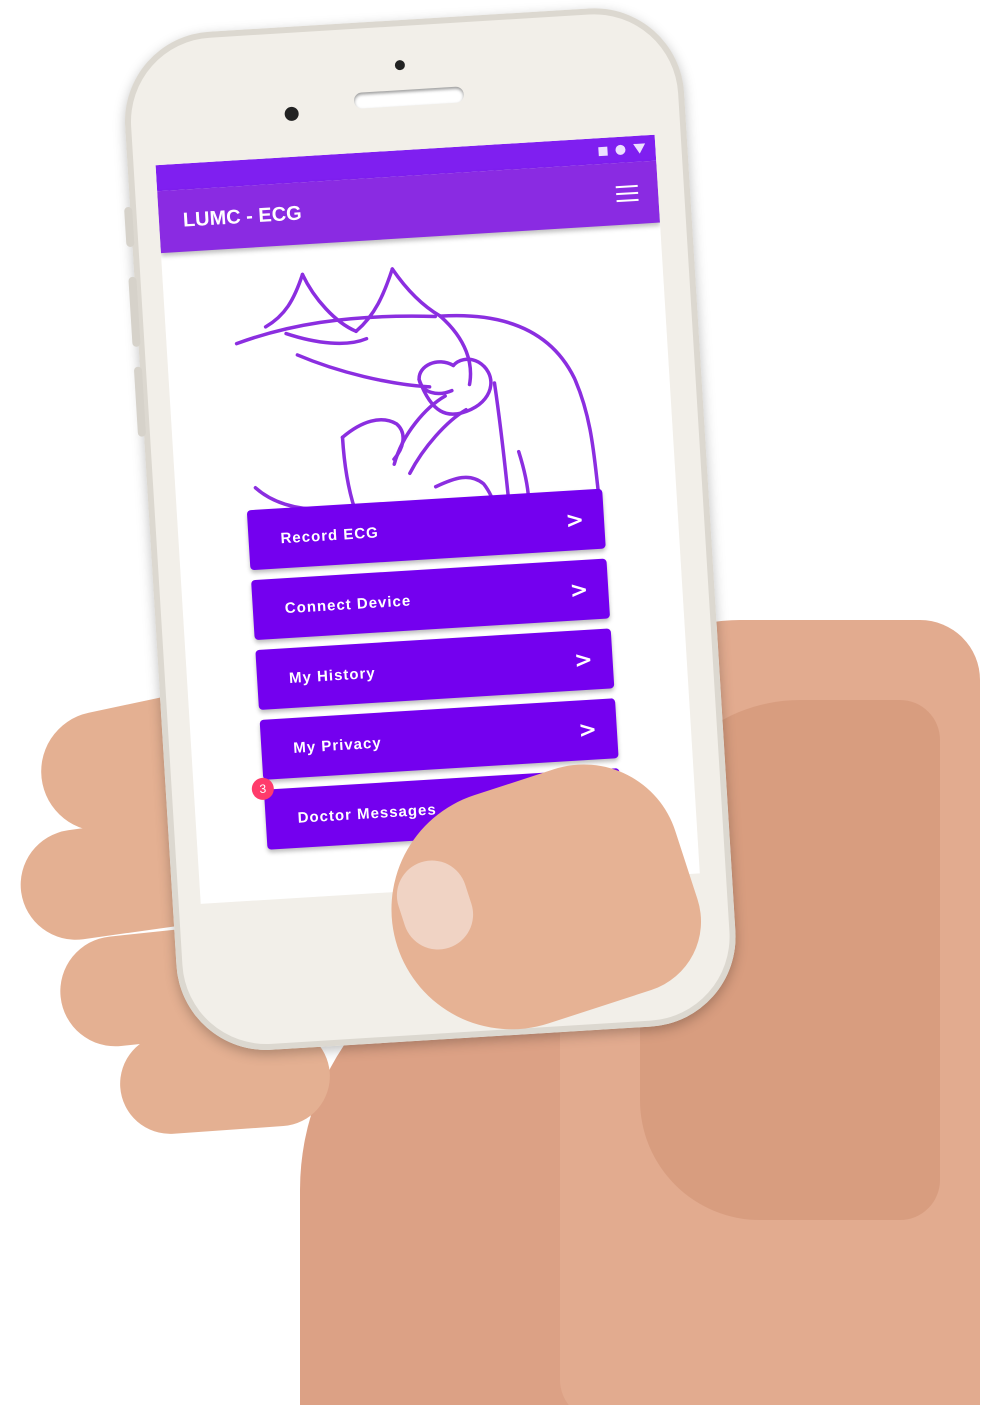 The image size is (998, 1405). Describe the element at coordinates (129, 227) in the screenshot. I see `mute-switch` at that location.